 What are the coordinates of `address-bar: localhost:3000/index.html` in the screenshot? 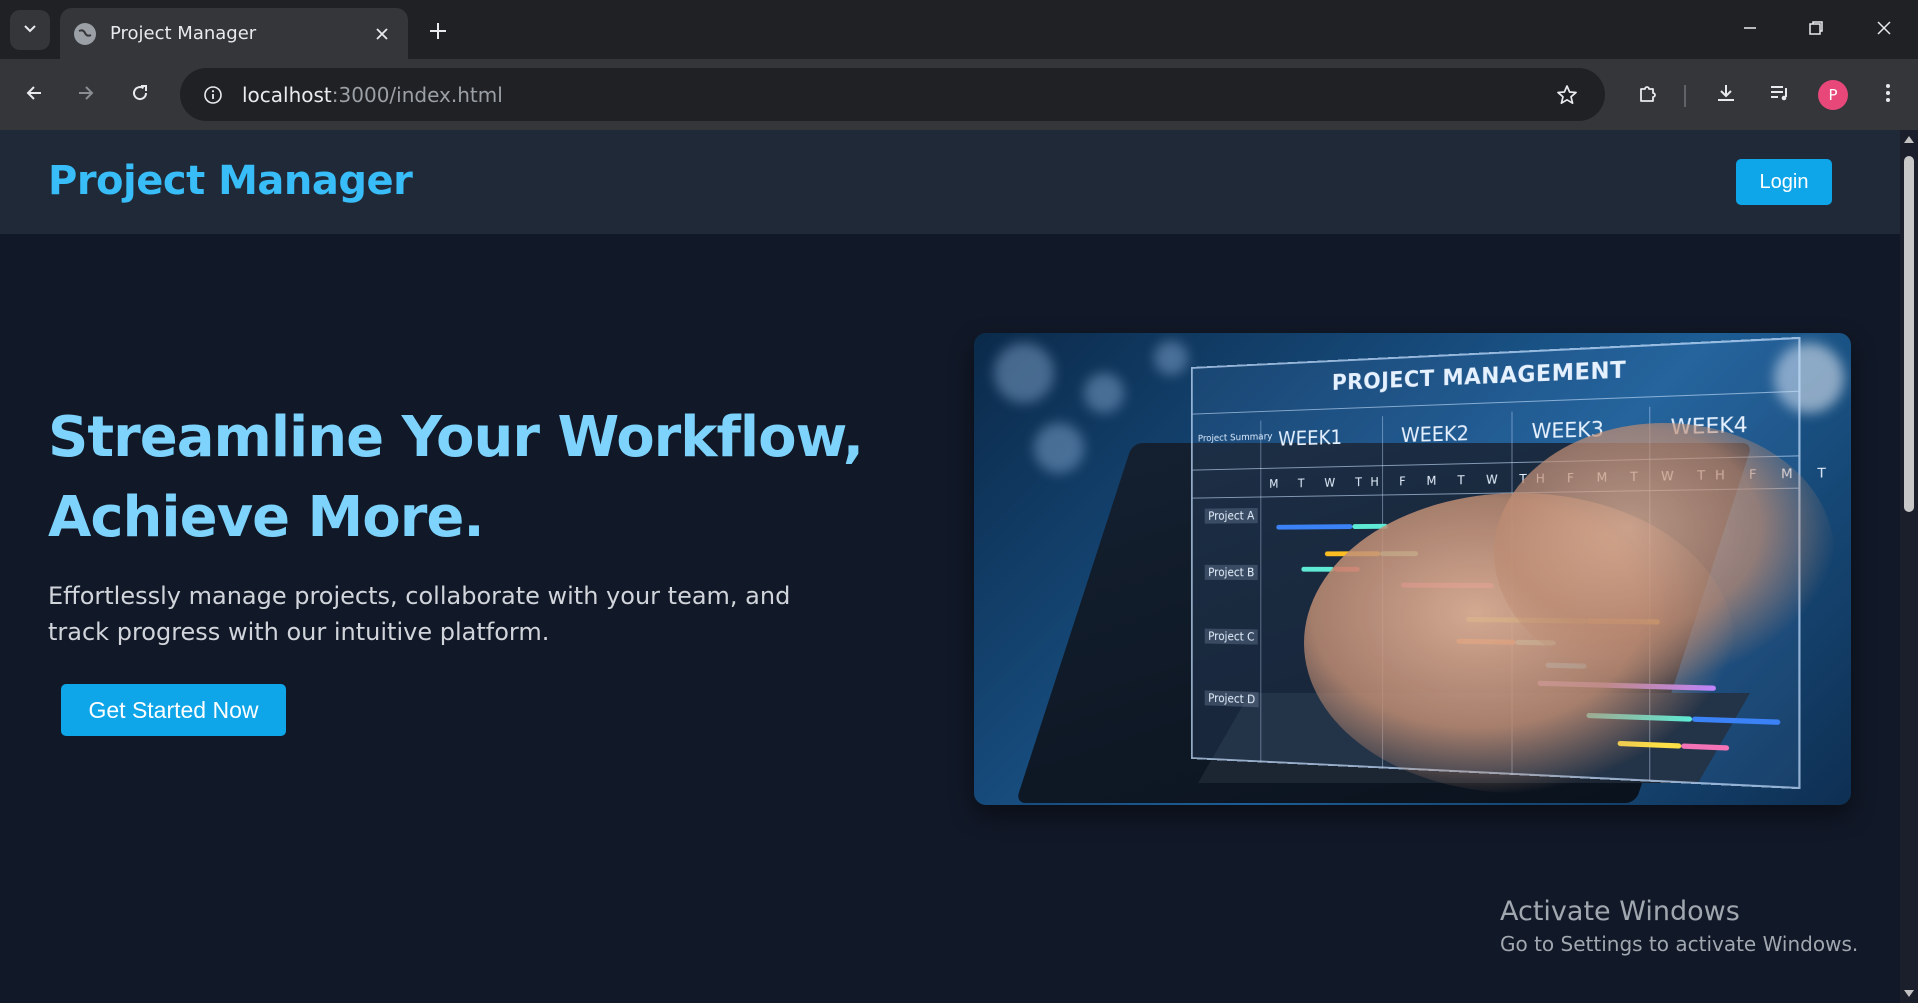 It's located at (892, 94).